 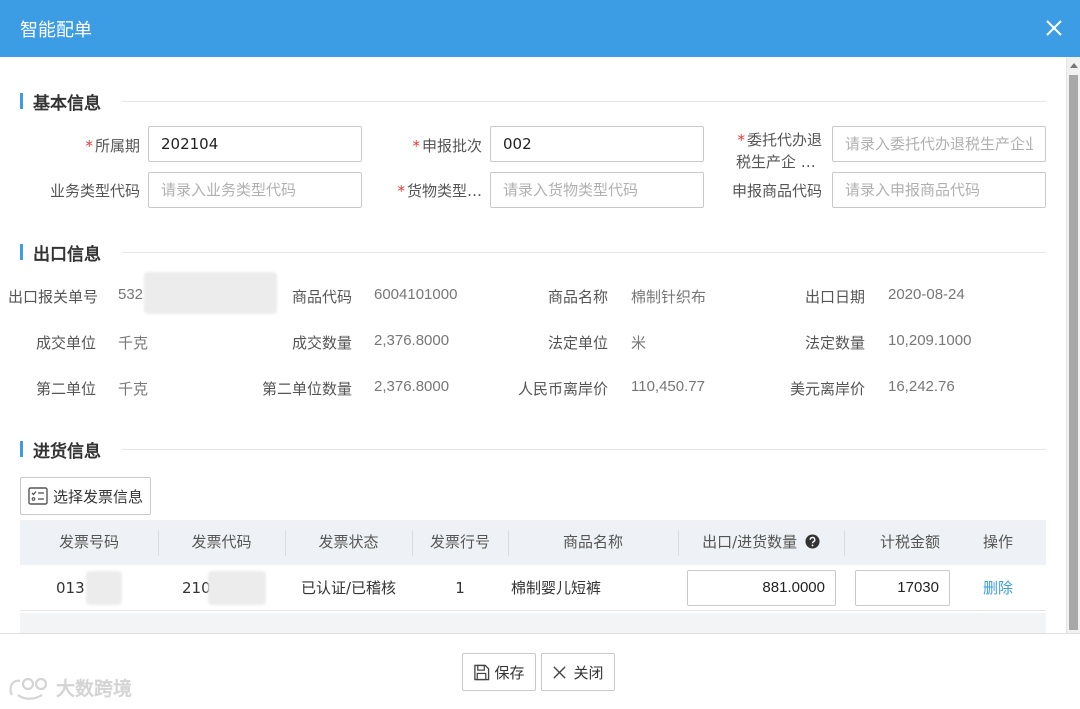 What do you see at coordinates (56, 30) in the screenshot?
I see `dialog-title: 智能配单` at bounding box center [56, 30].